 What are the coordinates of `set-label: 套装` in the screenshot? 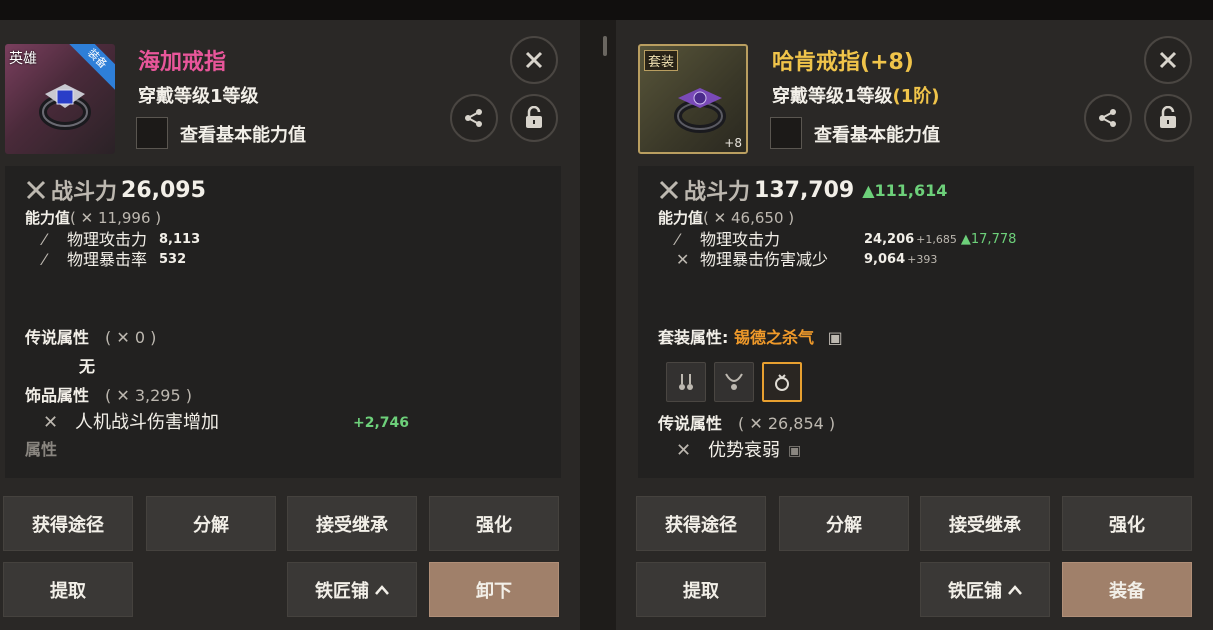 It's located at (661, 60).